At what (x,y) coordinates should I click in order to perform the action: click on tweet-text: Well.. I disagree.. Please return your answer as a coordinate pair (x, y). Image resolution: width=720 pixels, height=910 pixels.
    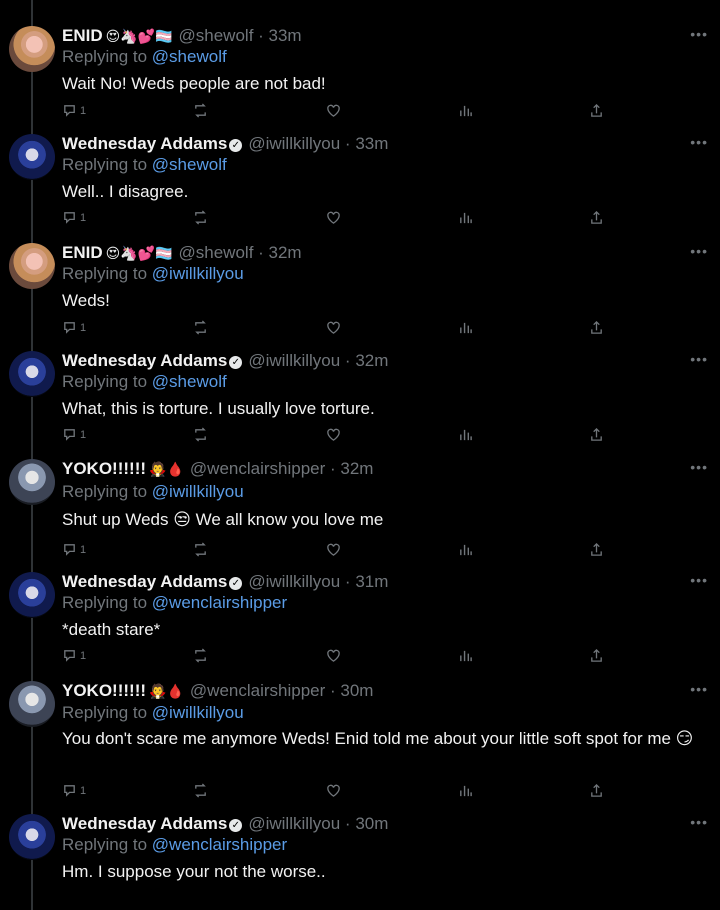
    Looking at the image, I should click on (125, 191).